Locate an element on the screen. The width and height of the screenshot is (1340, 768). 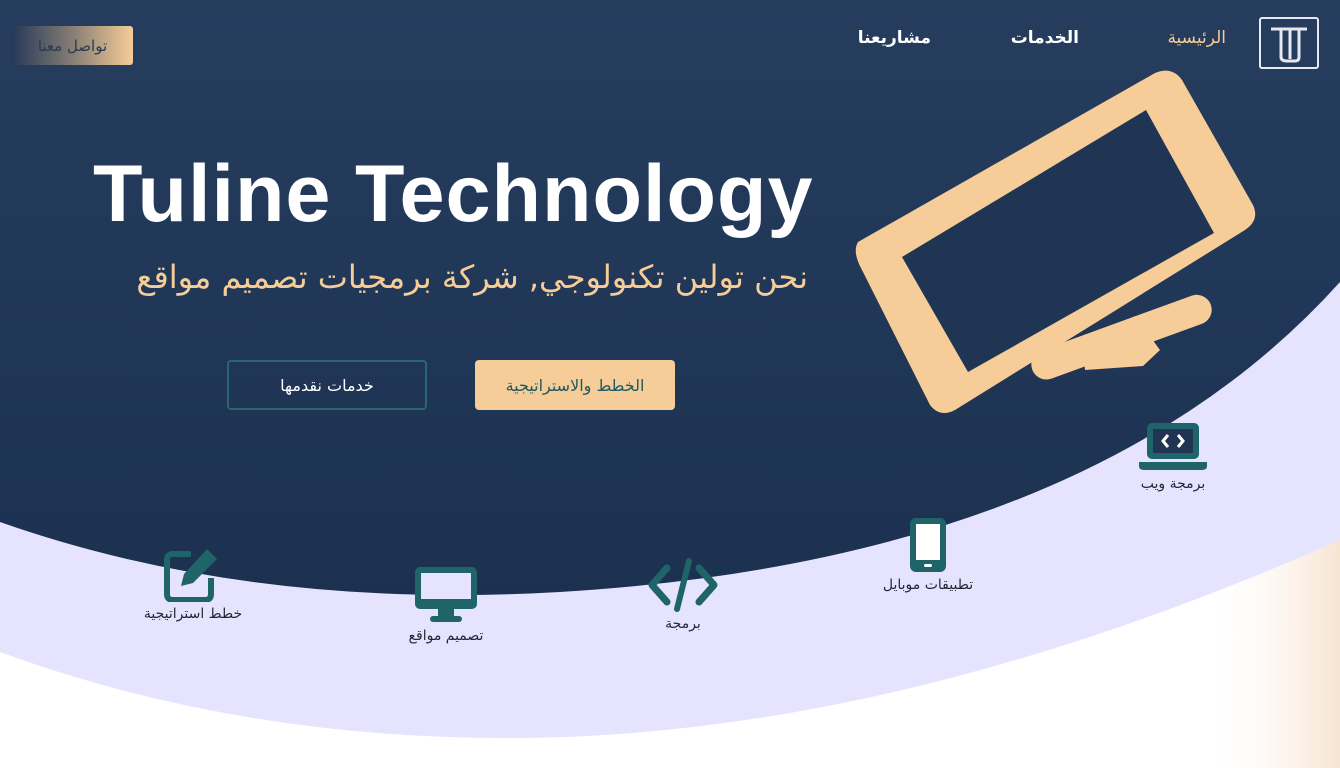
service-label: تصميم مواقع is located at coordinates (446, 636).